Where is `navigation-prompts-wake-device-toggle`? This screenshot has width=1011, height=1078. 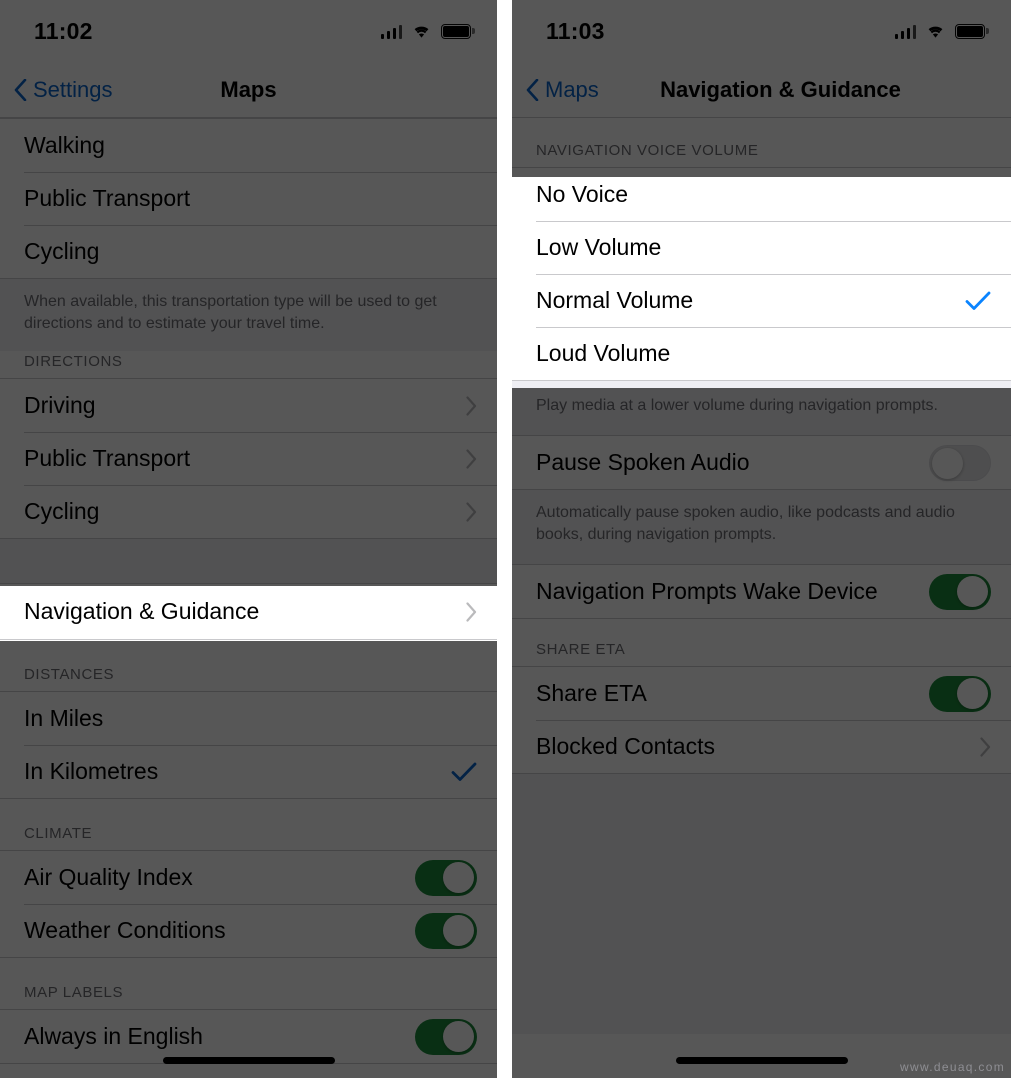 navigation-prompts-wake-device-toggle is located at coordinates (960, 591).